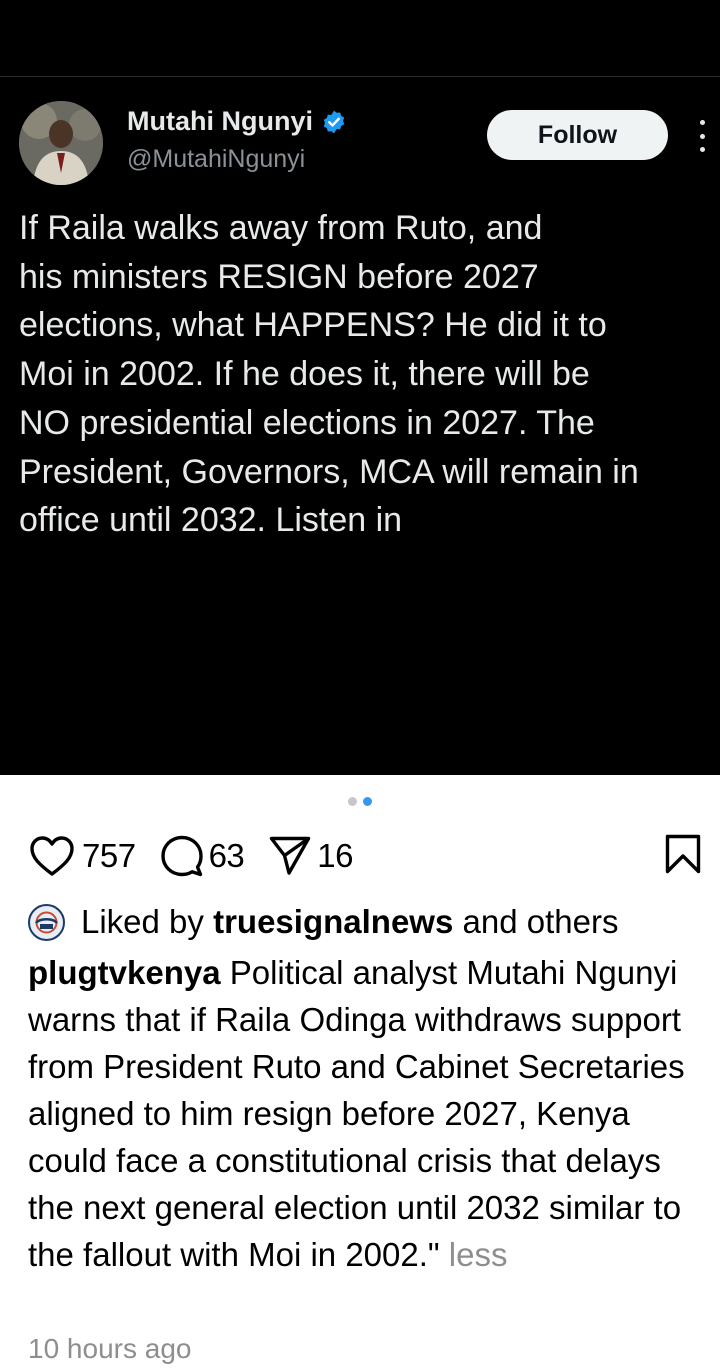  What do you see at coordinates (181, 856) in the screenshot?
I see `comment-bubble-icon` at bounding box center [181, 856].